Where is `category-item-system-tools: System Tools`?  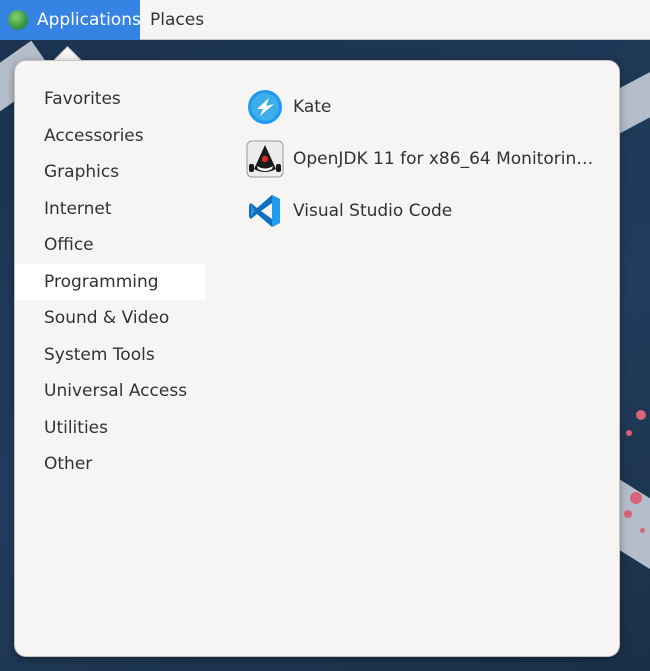
category-item-system-tools: System Tools is located at coordinates (110, 355).